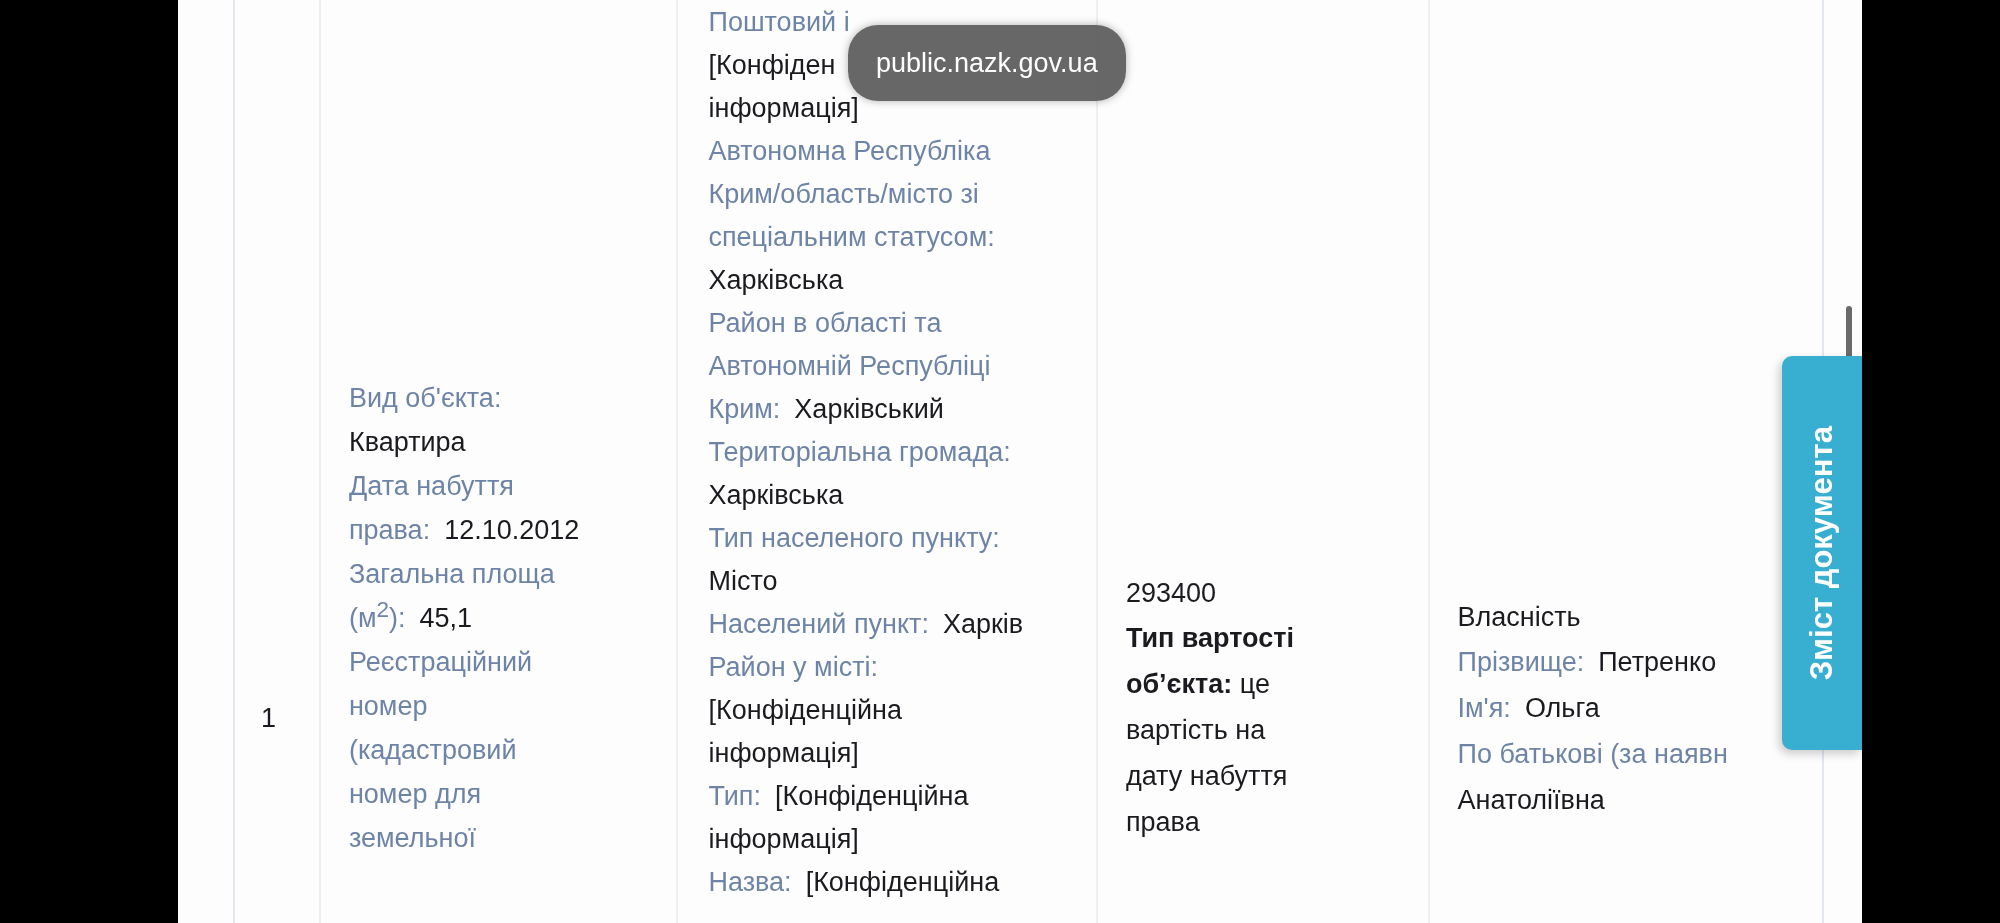  What do you see at coordinates (1171, 593) in the screenshot?
I see `price-value: 293400` at bounding box center [1171, 593].